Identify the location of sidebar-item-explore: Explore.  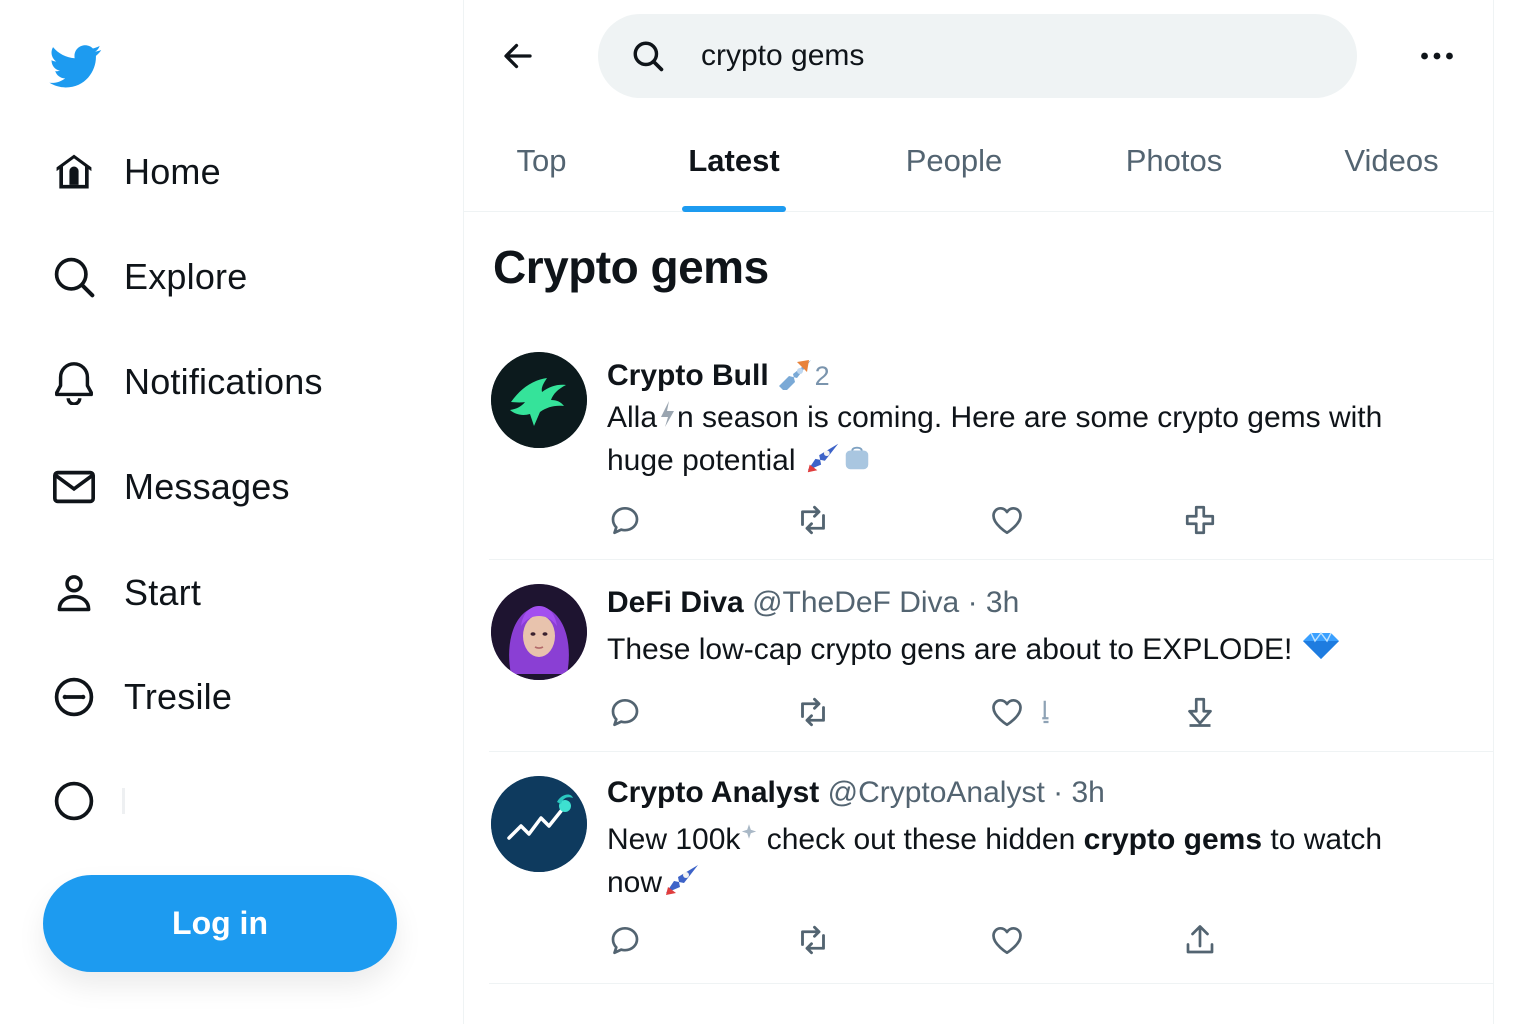
(148, 277).